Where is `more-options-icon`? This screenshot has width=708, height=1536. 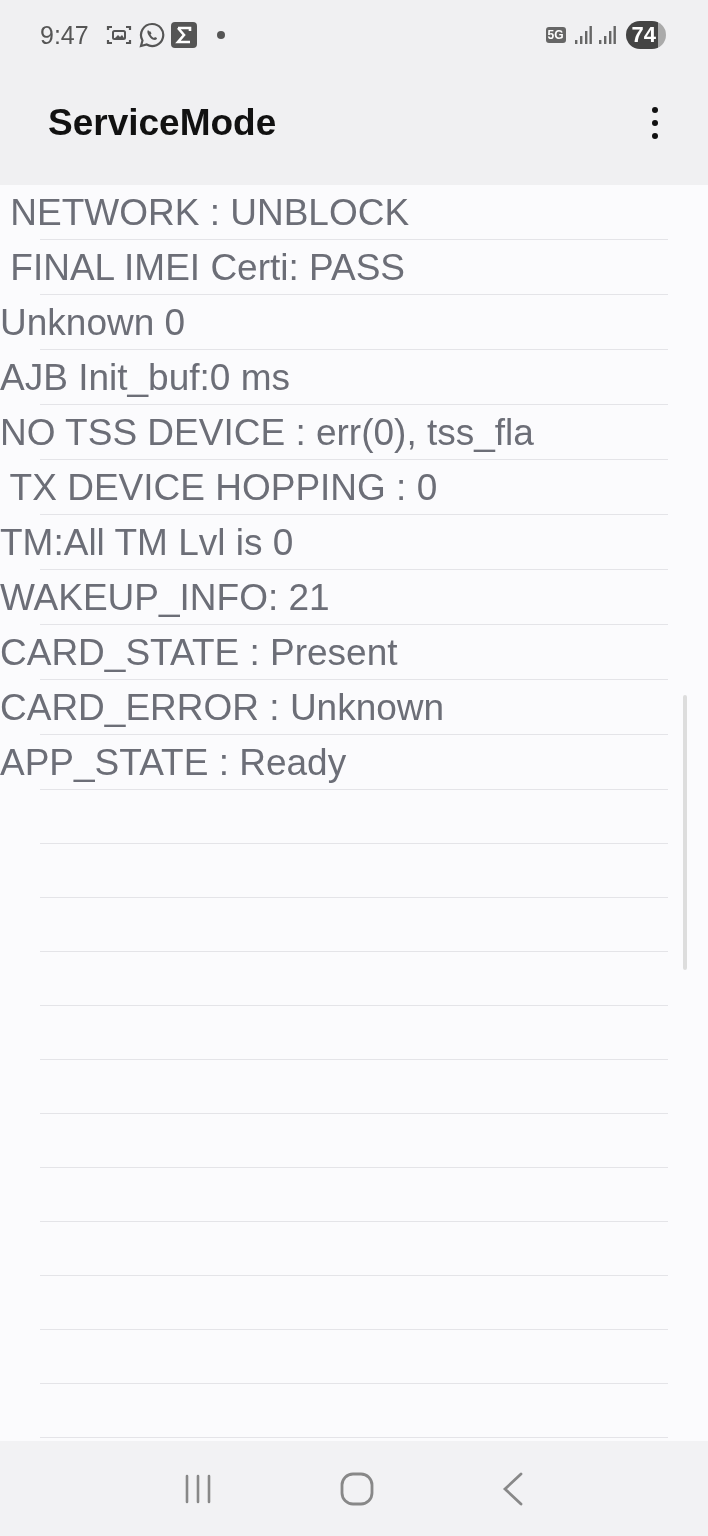
more-options-icon is located at coordinates (655, 122).